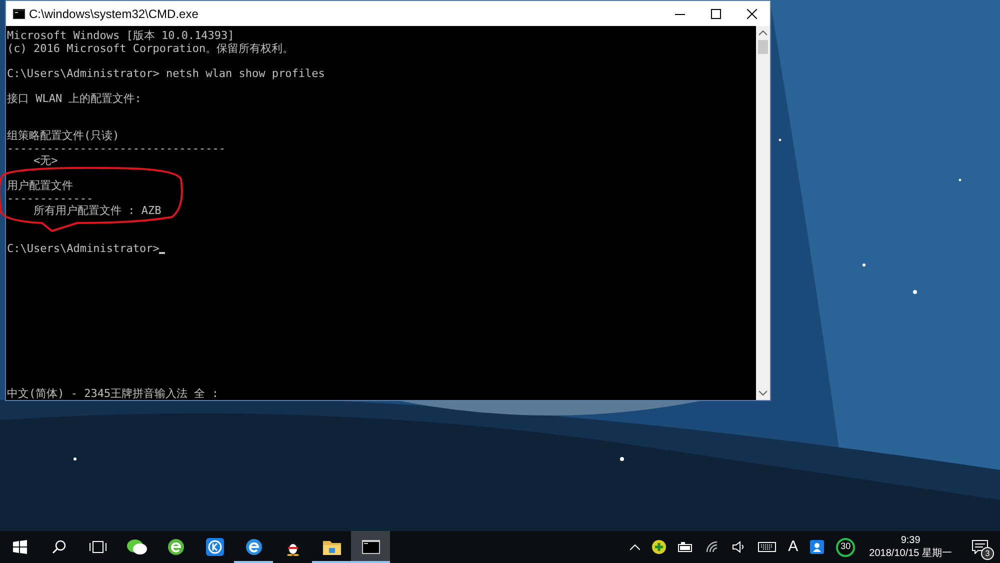  What do you see at coordinates (116, 148) in the screenshot?
I see `console-line: ---------------------------------` at bounding box center [116, 148].